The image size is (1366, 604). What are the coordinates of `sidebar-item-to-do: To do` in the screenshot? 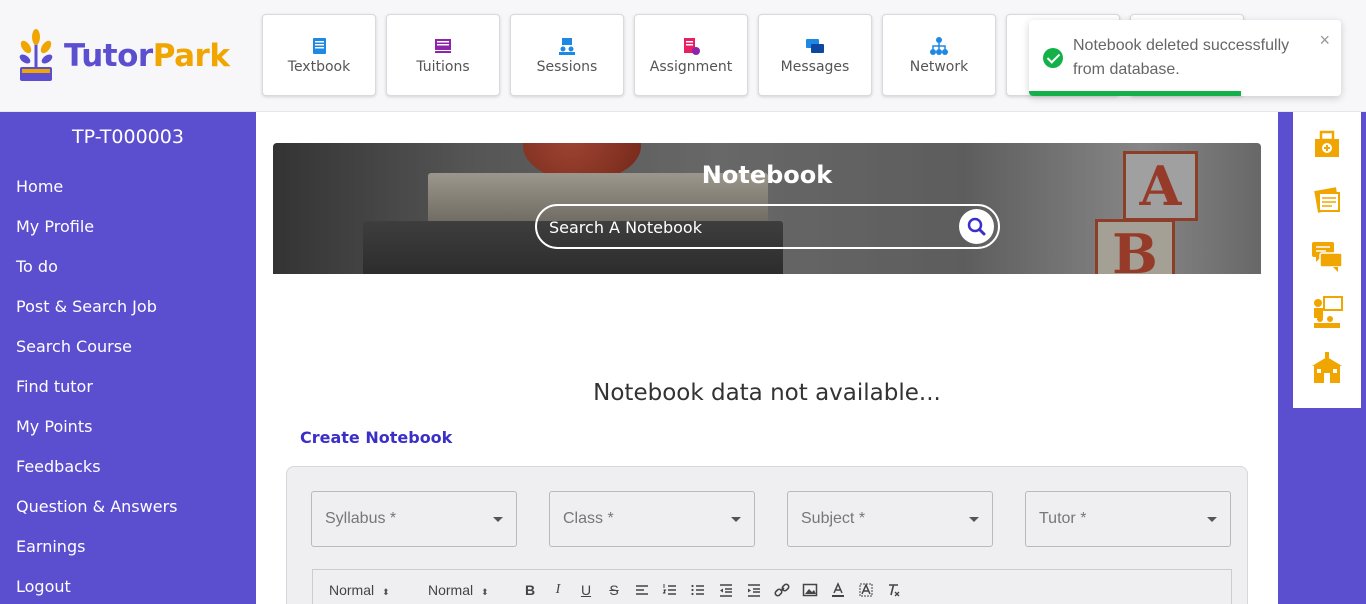 It's located at (96, 277).